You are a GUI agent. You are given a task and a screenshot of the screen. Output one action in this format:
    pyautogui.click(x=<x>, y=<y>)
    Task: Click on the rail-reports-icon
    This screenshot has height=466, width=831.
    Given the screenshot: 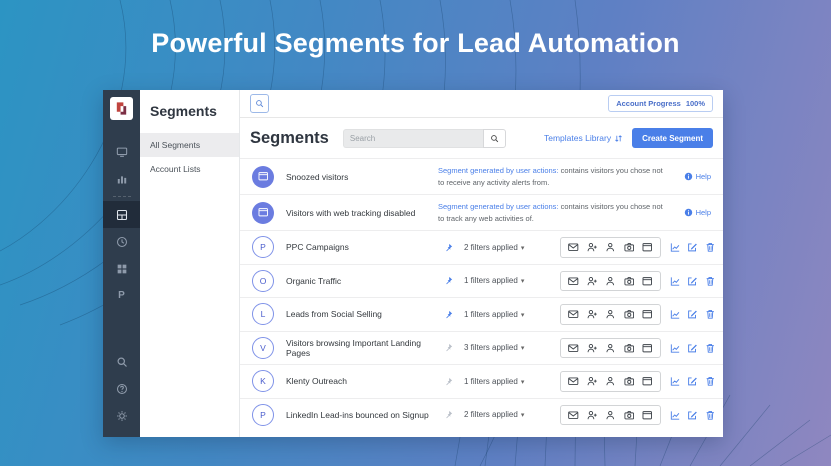 What is the action you would take?
    pyautogui.click(x=121, y=178)
    